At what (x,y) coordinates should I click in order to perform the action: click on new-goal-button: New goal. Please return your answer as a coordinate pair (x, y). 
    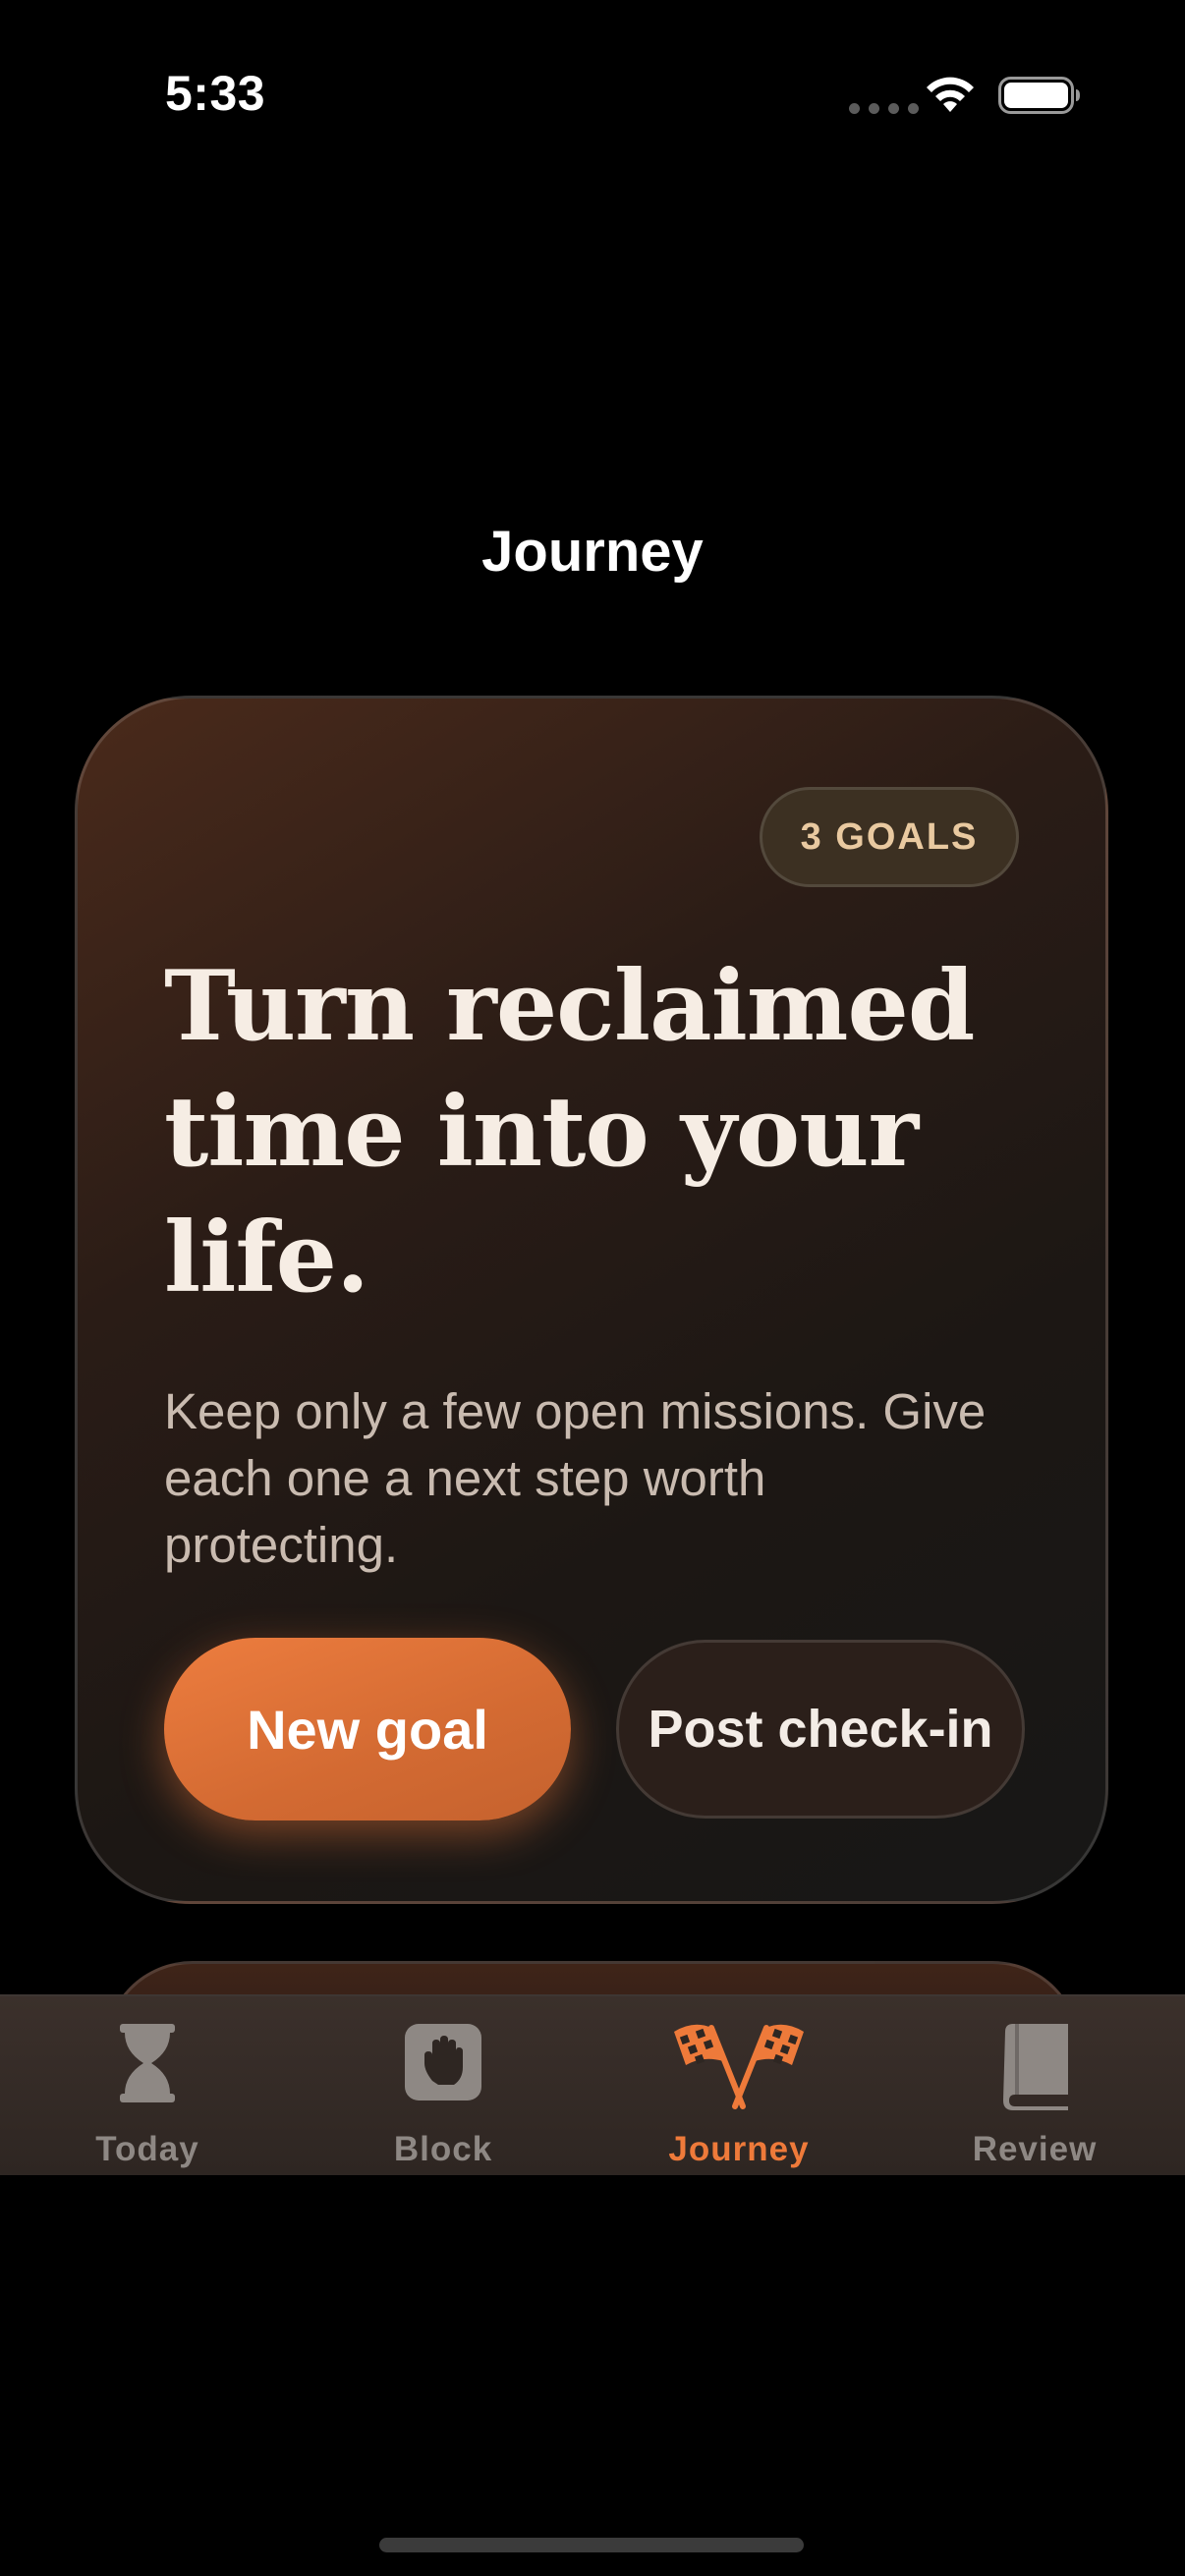
    Looking at the image, I should click on (368, 1729).